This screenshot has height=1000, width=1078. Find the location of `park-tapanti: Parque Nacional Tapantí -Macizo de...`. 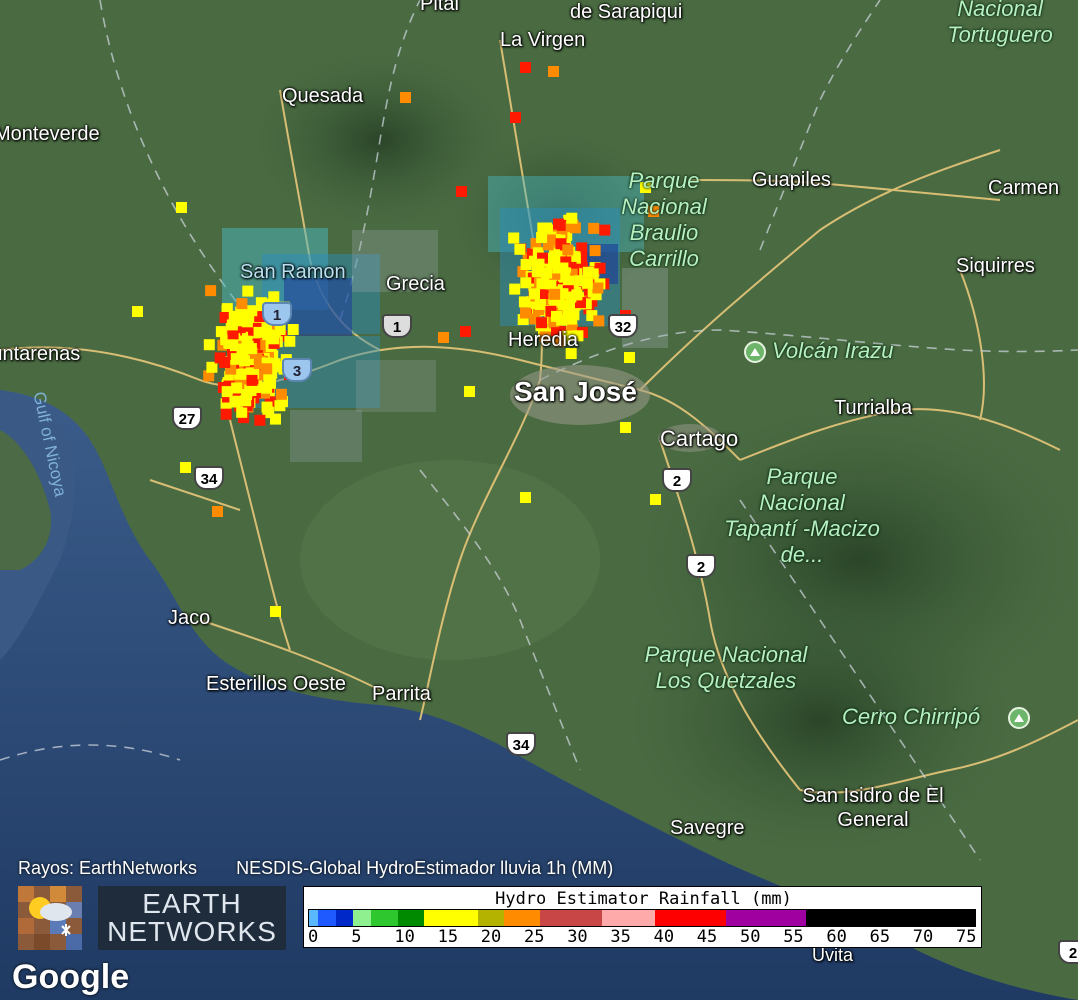

park-tapanti: Parque Nacional Tapantí -Macizo de... is located at coordinates (802, 515).